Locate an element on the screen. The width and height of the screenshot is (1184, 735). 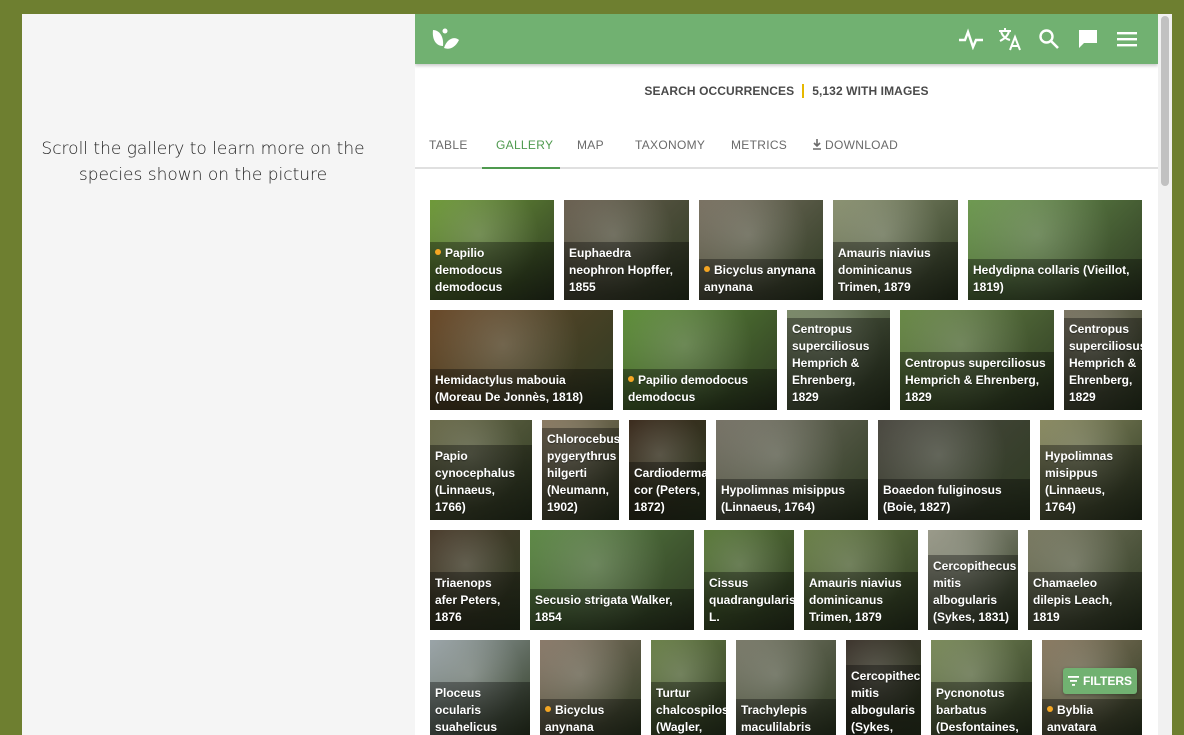
species-caption: Triaenops afer Peters, 1876 is located at coordinates (475, 601).